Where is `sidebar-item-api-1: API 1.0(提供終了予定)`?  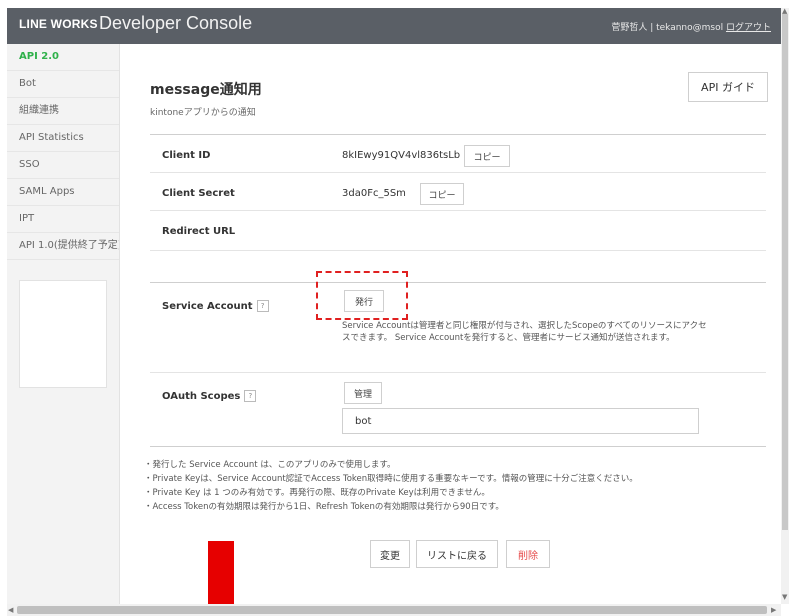
sidebar-item-api-1: API 1.0(提供終了予定) is located at coordinates (63, 246).